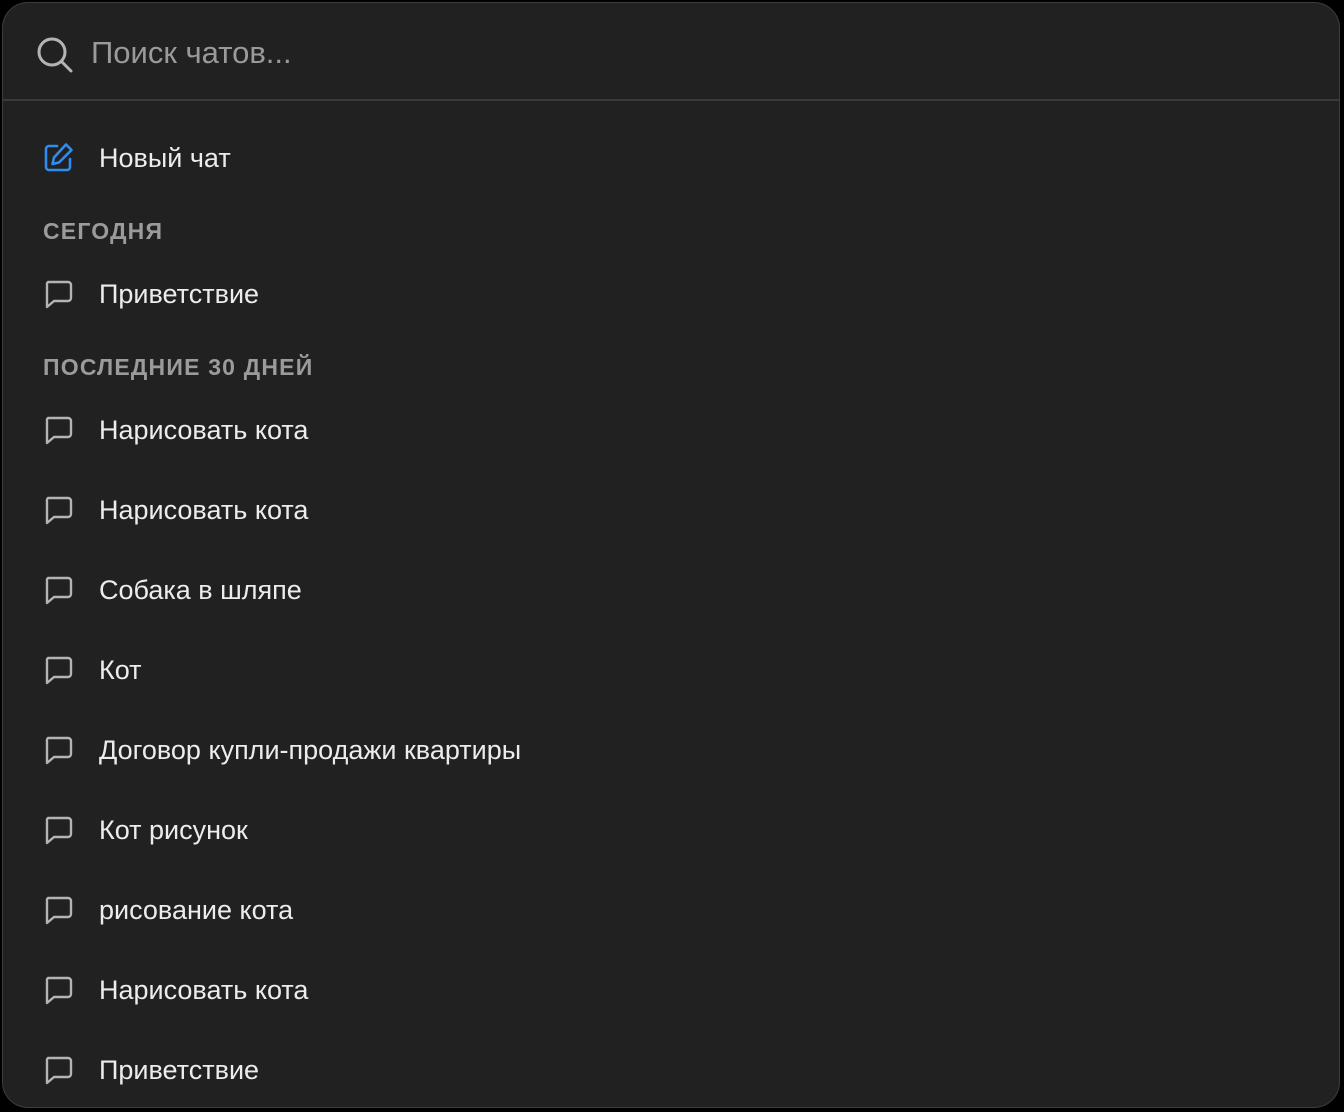 This screenshot has width=1344, height=1112. I want to click on chat-item-label: Кот, so click(120, 670).